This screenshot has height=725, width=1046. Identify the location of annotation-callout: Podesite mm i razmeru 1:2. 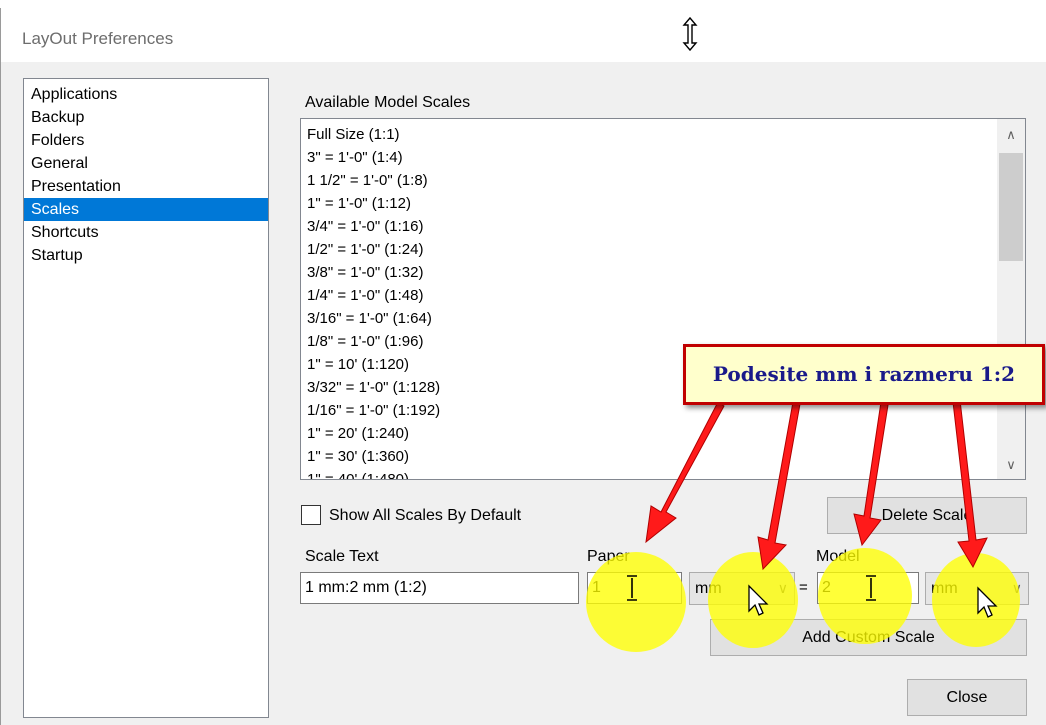
(864, 374).